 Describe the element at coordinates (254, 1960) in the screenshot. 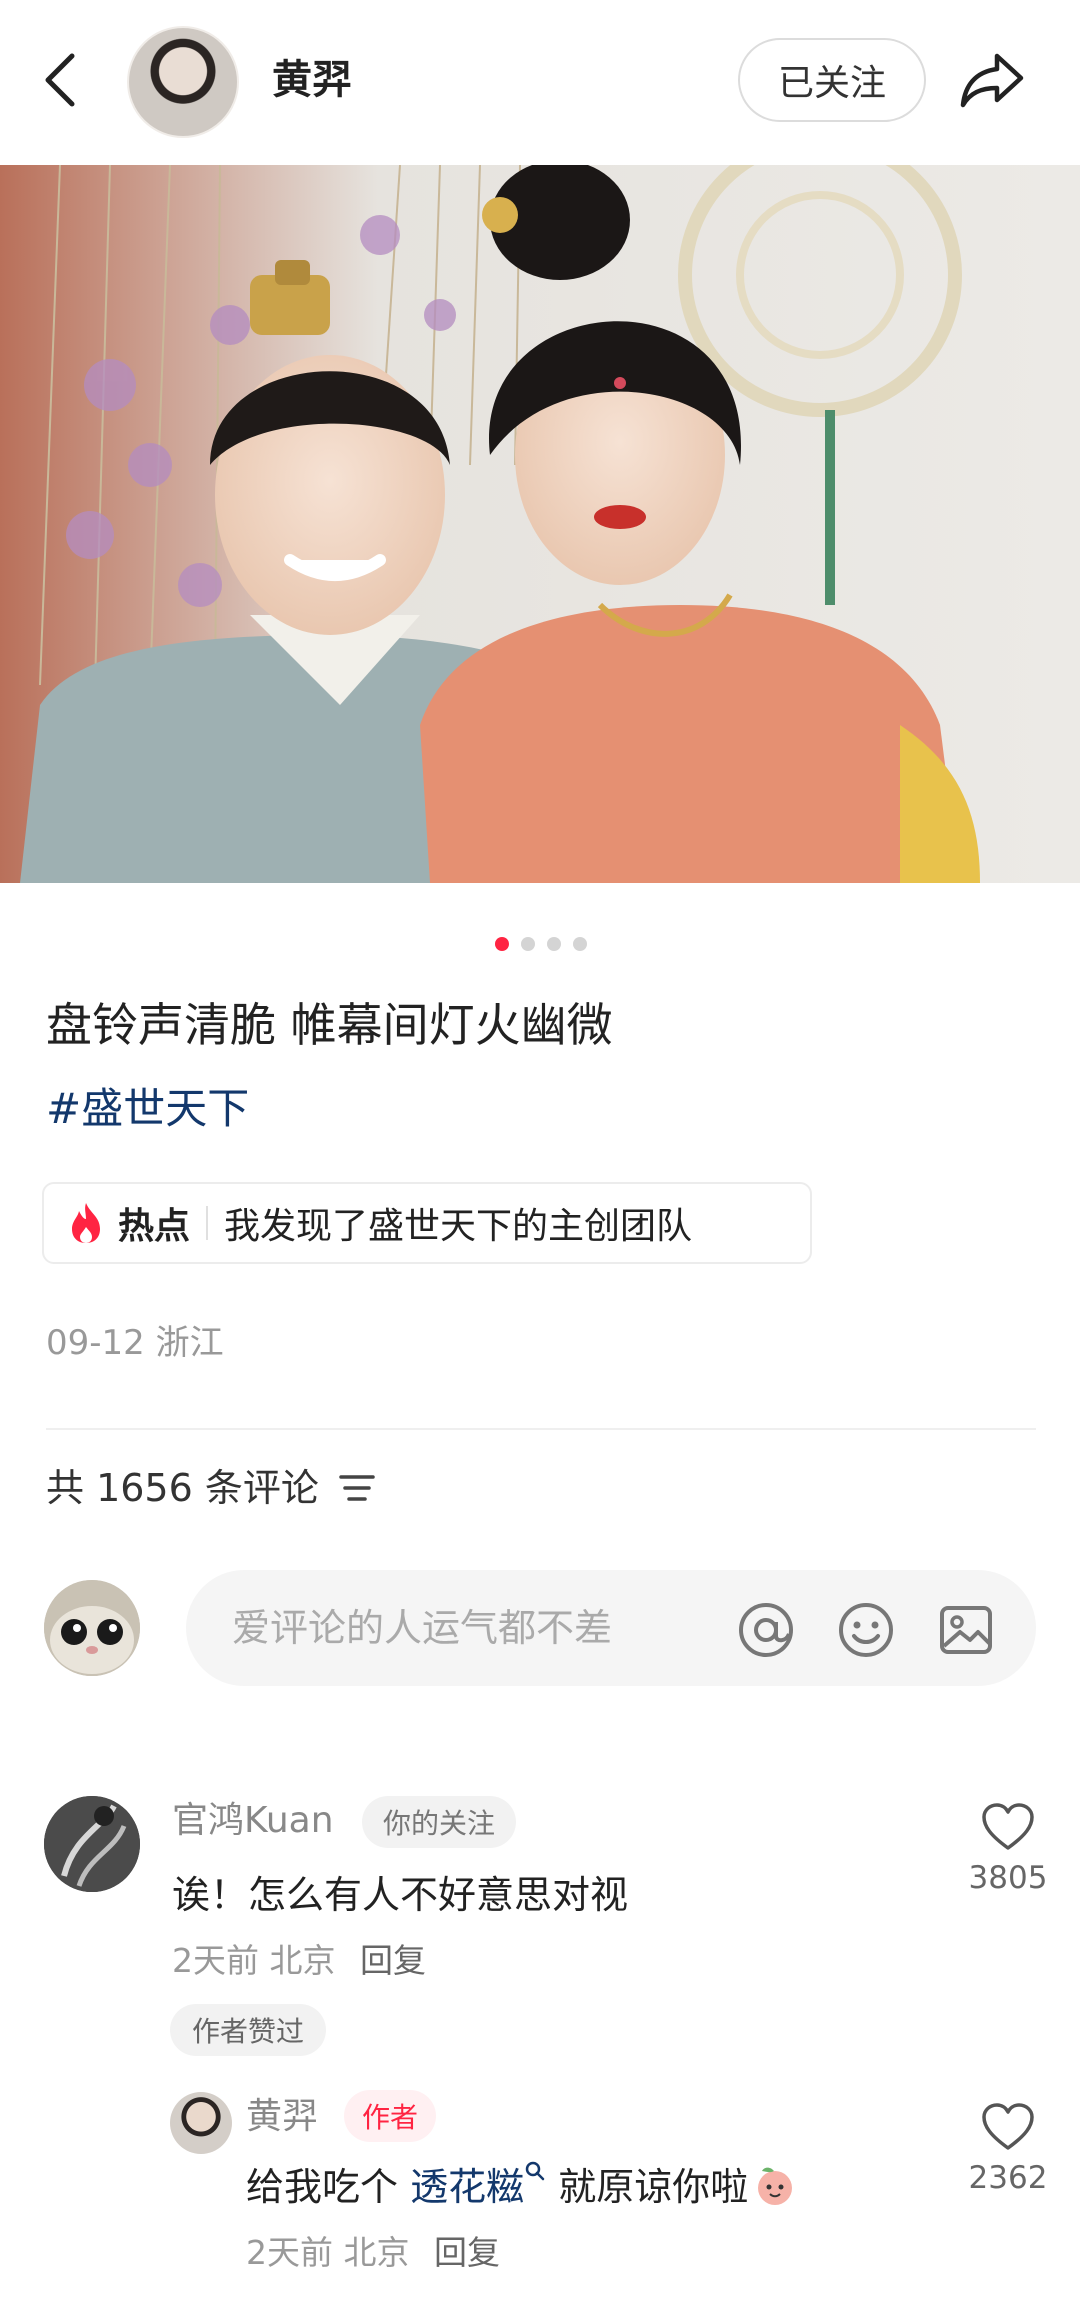

I see `comment-time-location: 2天前 北京` at that location.